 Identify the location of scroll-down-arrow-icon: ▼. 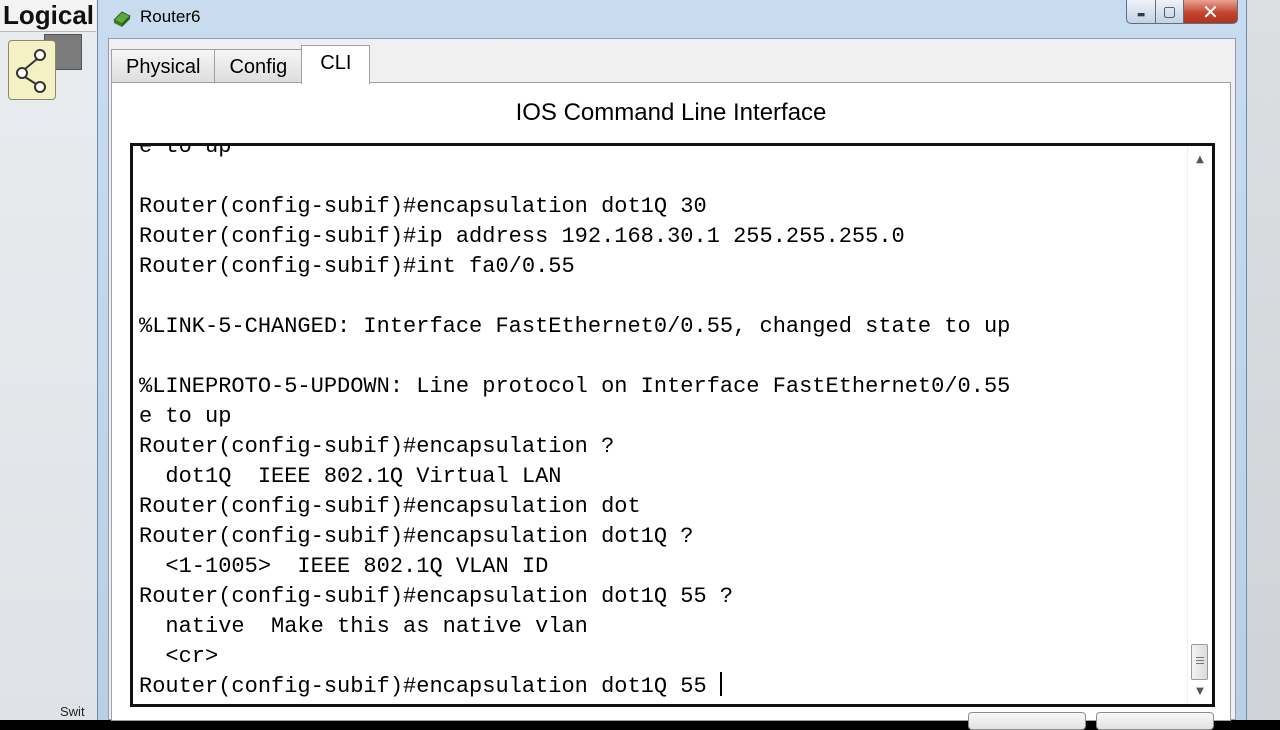
(1200, 691).